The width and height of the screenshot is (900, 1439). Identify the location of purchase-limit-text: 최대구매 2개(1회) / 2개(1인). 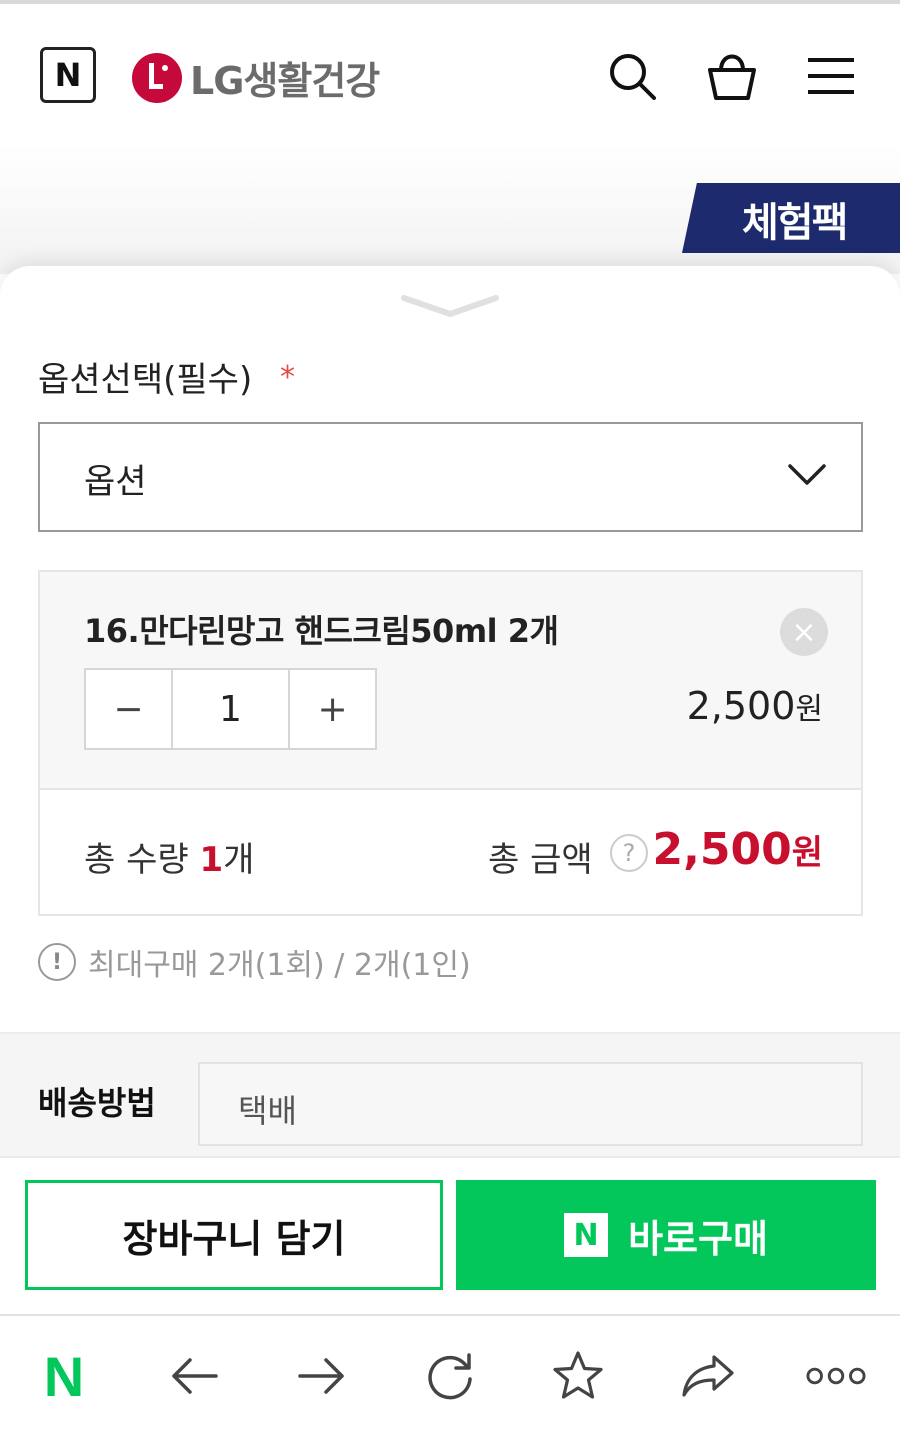
(279, 965).